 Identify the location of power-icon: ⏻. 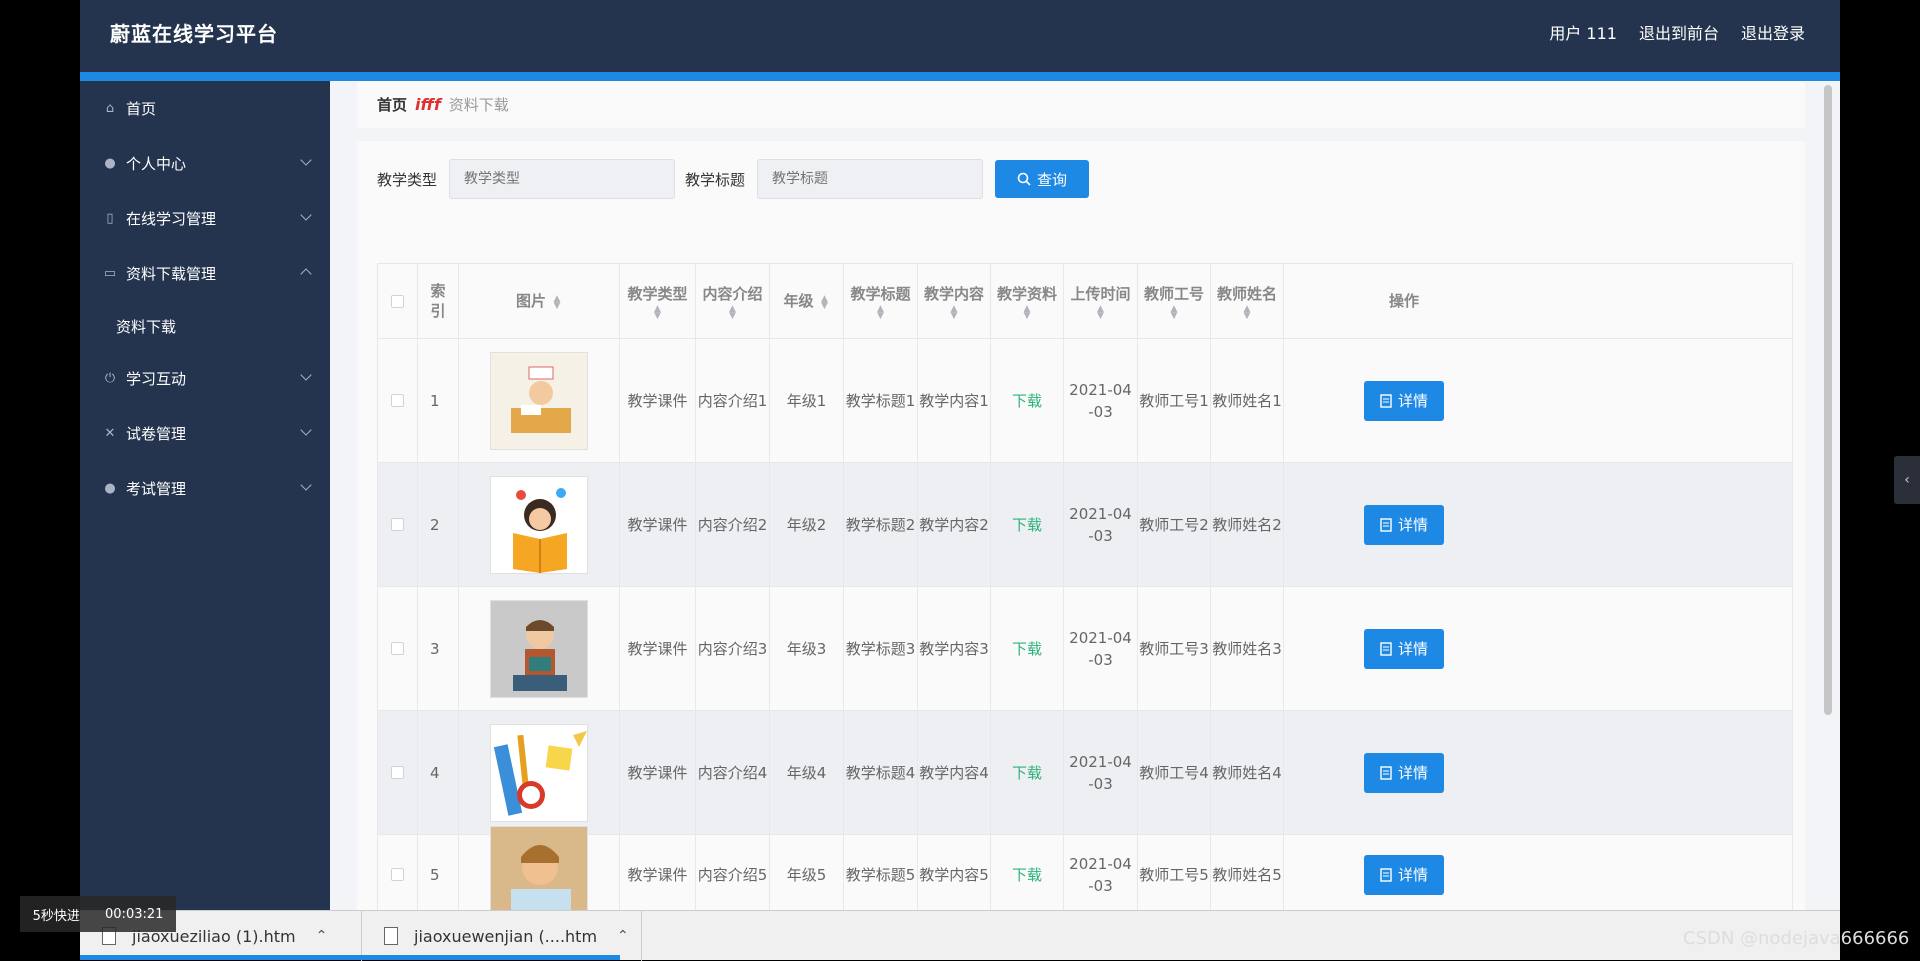
(110, 378).